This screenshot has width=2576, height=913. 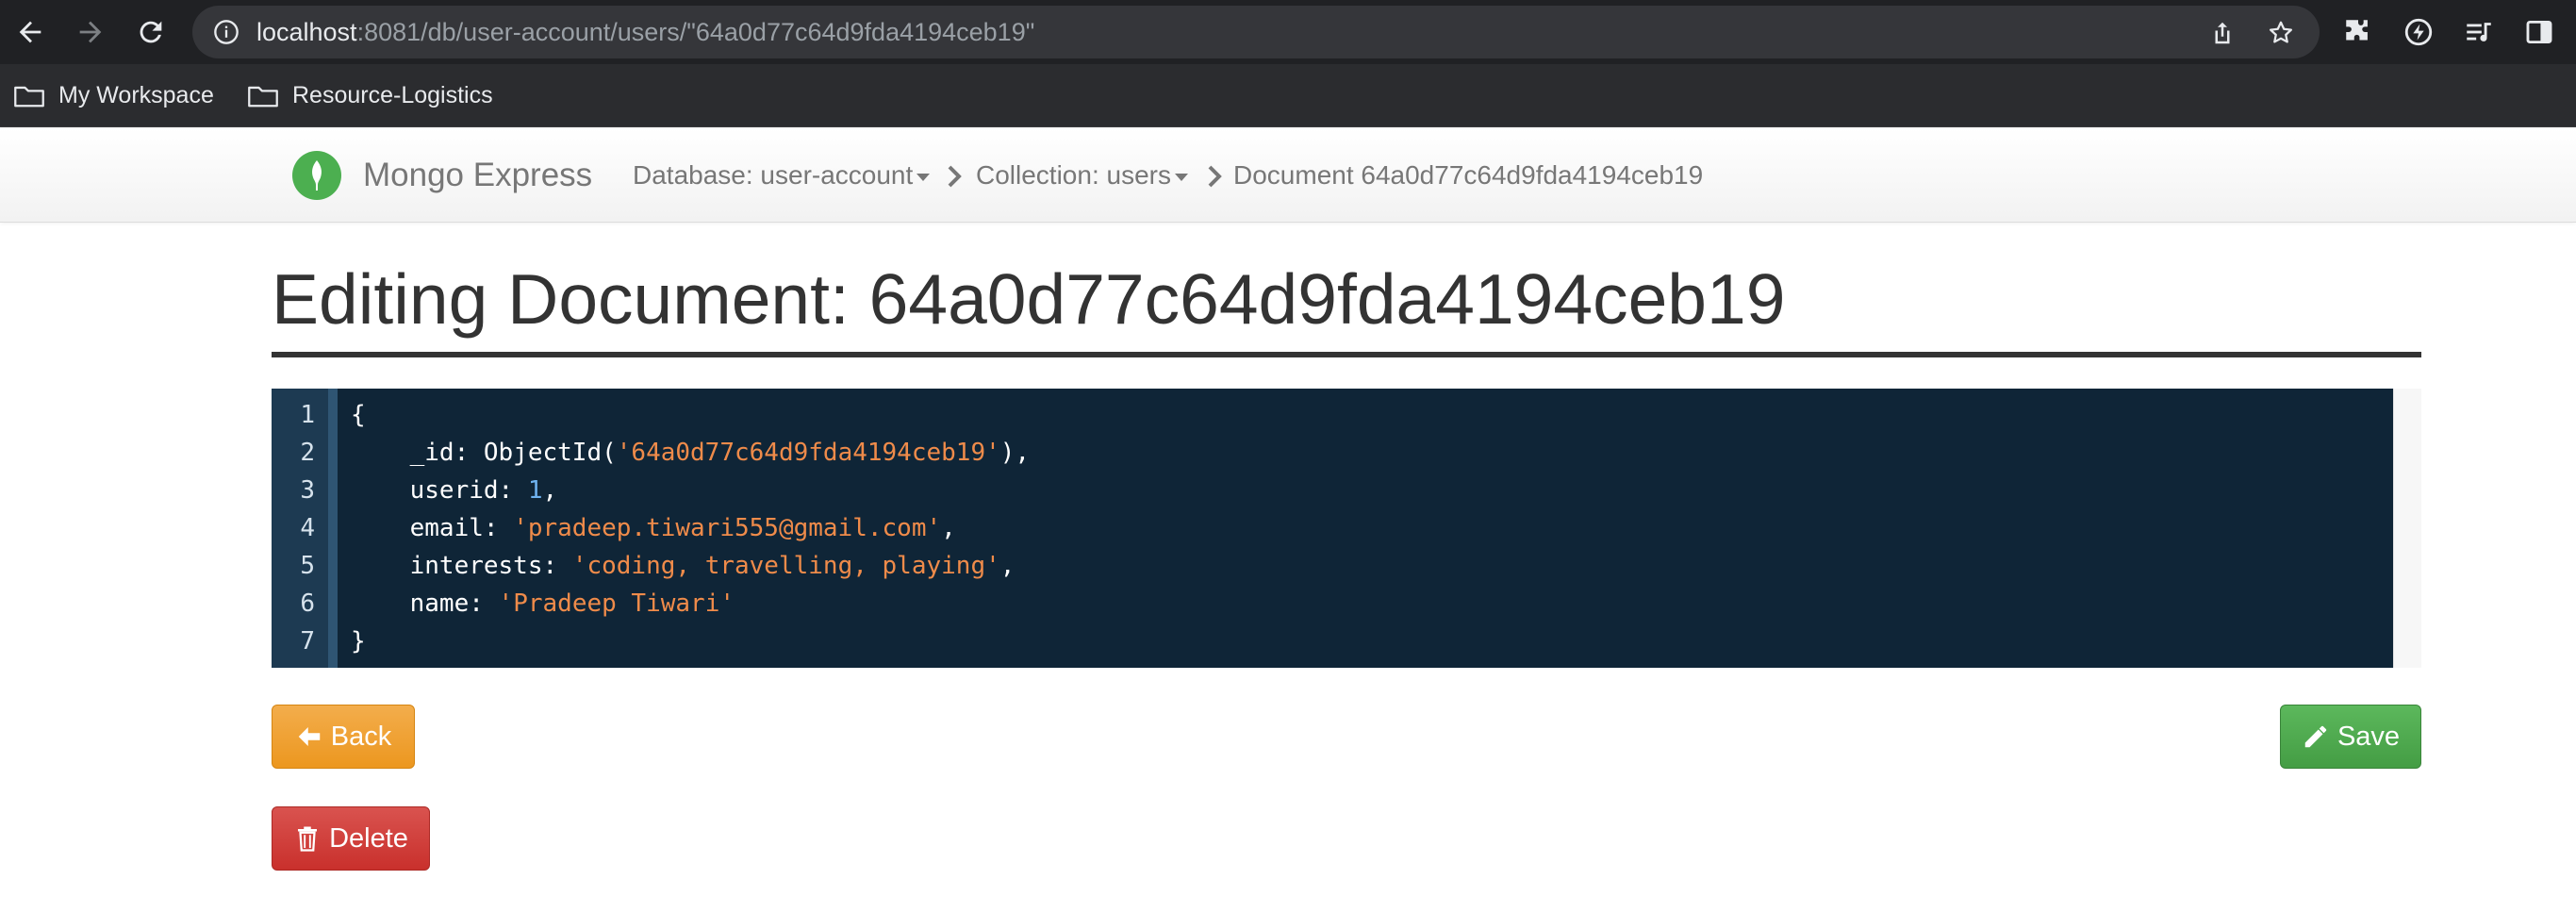 I want to click on code-line: email: 'pradeep.tiwari555@gmail.com',, so click(x=653, y=528).